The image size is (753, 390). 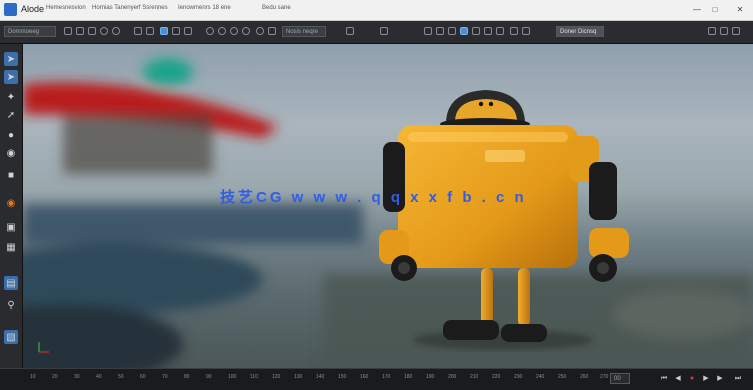 I want to click on app-logo-icon, so click(x=10, y=9).